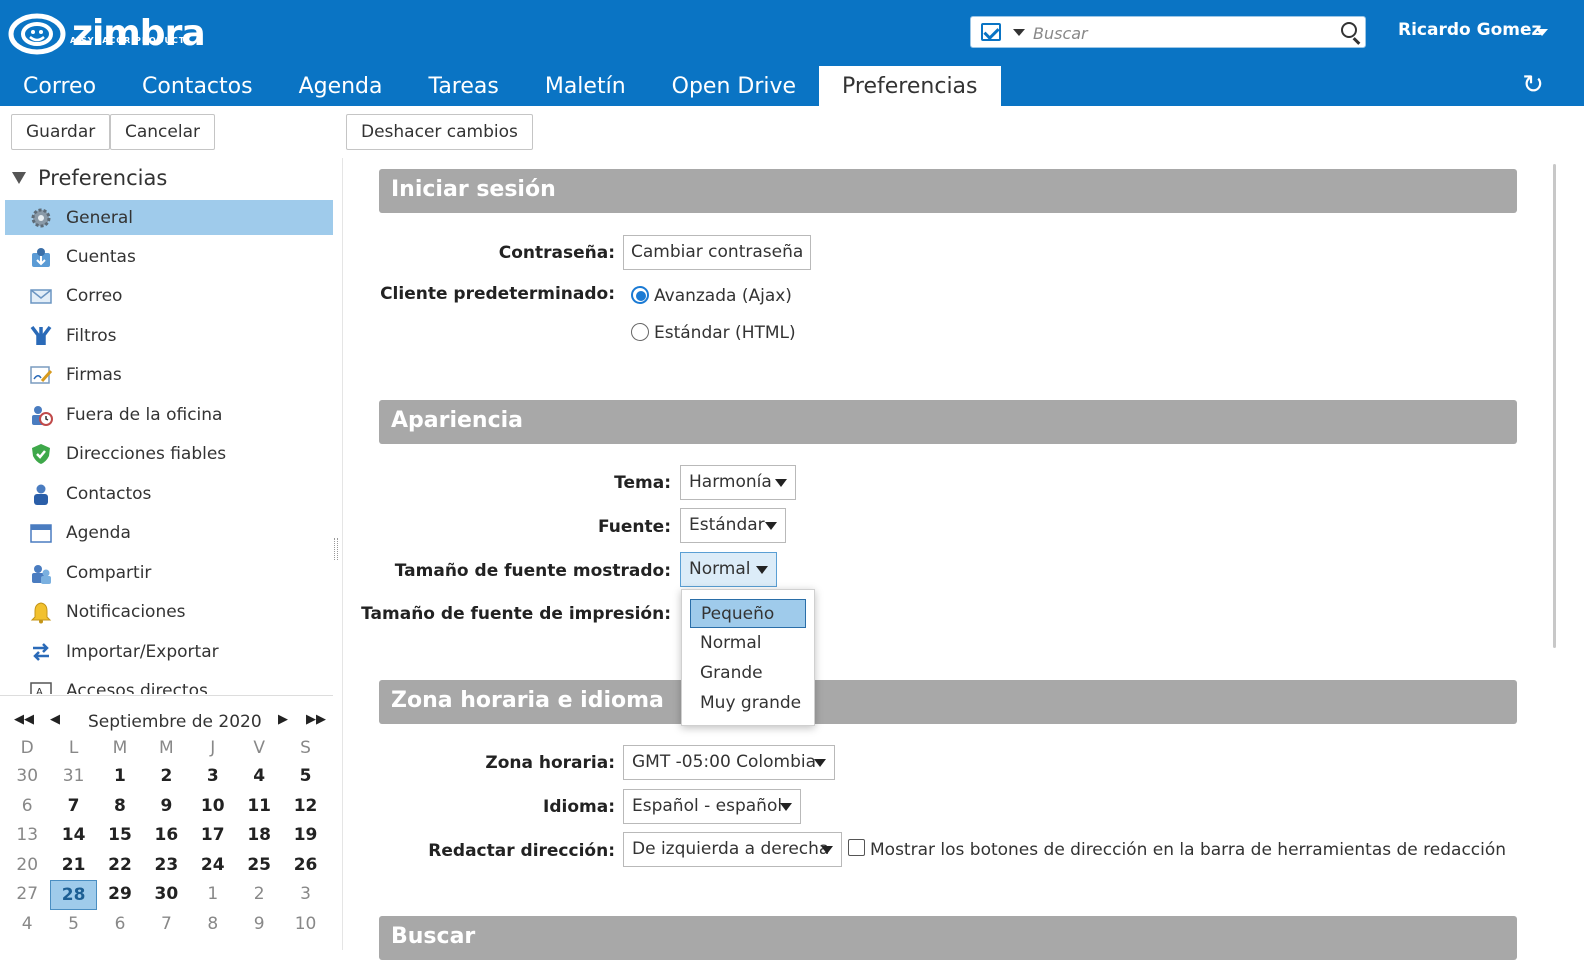  I want to click on theme-select: Harmonía, so click(738, 482).